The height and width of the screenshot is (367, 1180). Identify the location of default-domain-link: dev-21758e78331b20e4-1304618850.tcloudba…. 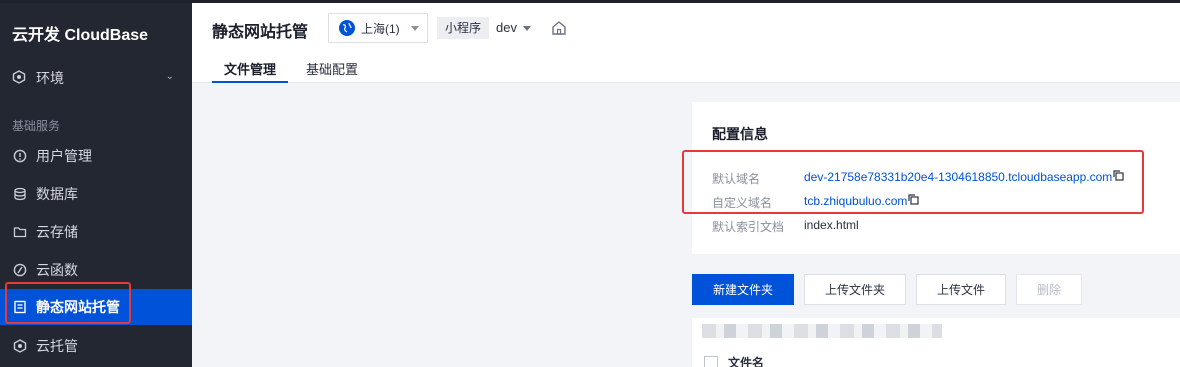
(958, 178).